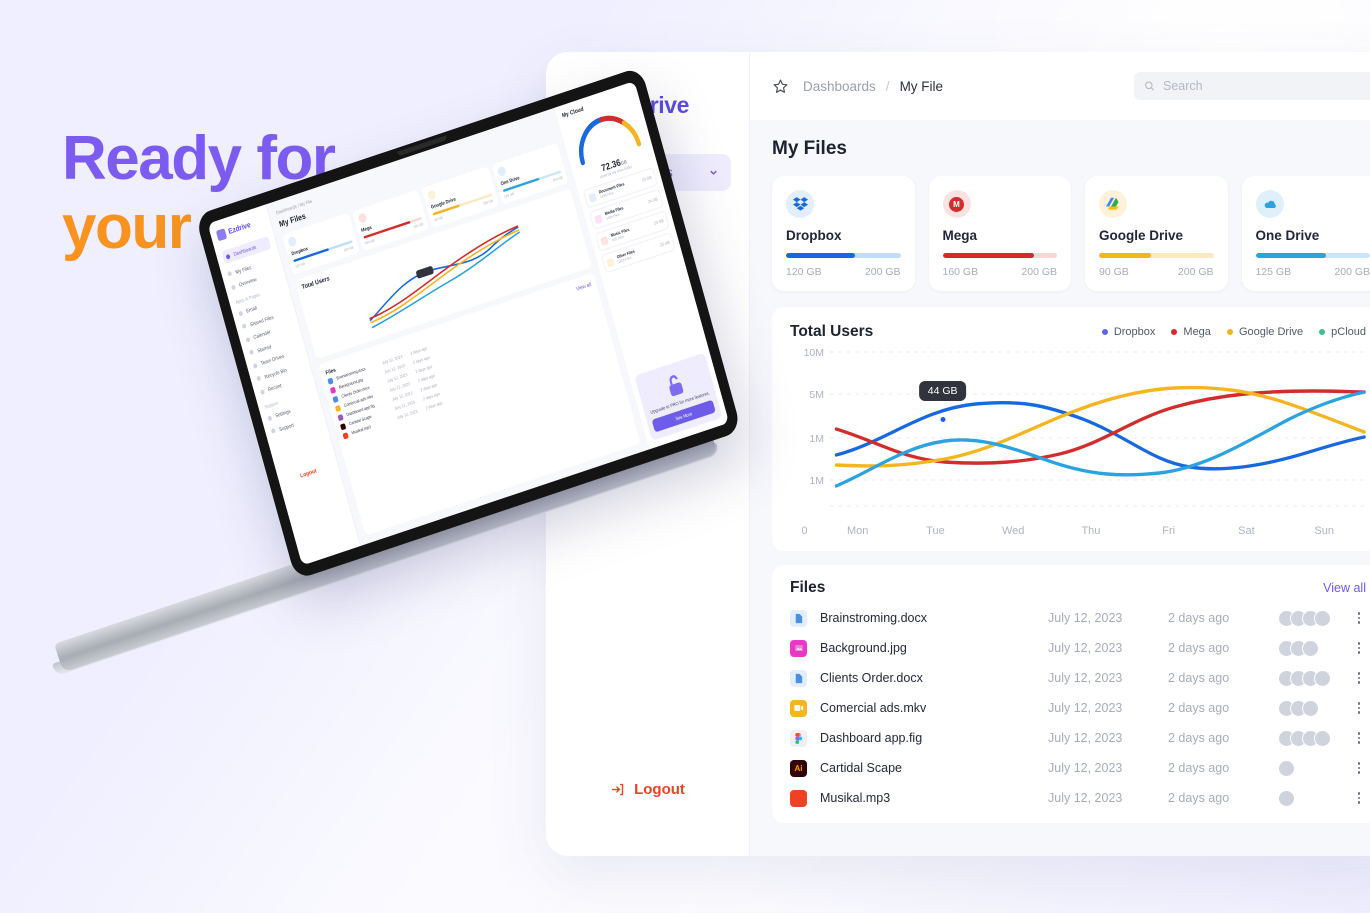 This screenshot has width=1370, height=913. Describe the element at coordinates (1342, 332) in the screenshot. I see `legend-item-pcloud: pCloud` at that location.